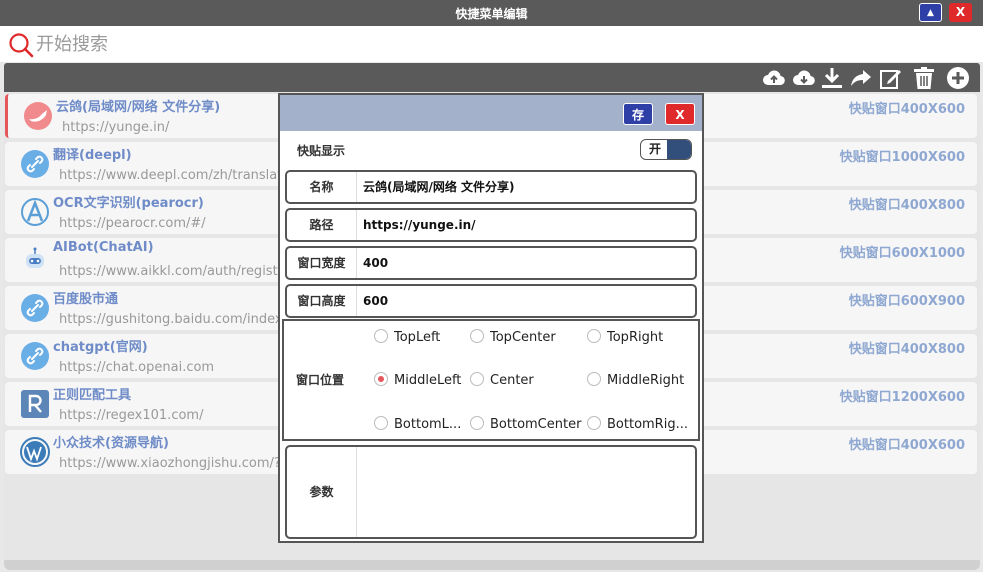 The height and width of the screenshot is (572, 983). Describe the element at coordinates (92, 155) in the screenshot. I see `item-title: 翻译(deepl)` at that location.